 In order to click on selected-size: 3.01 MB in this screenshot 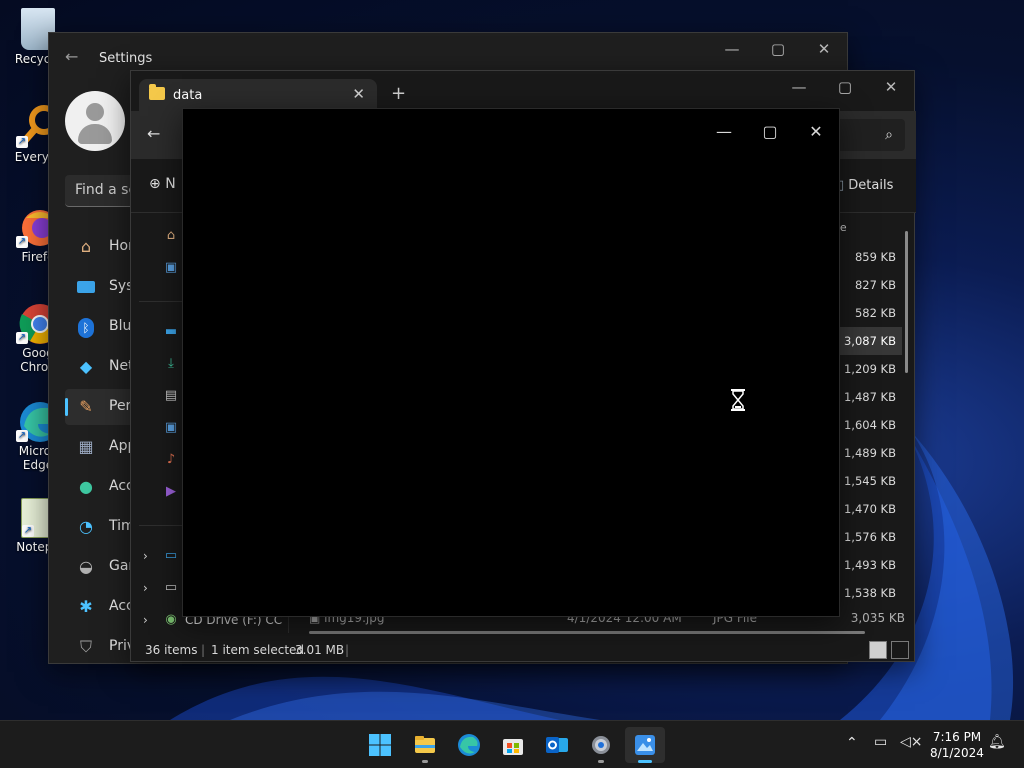, I will do `click(320, 650)`.